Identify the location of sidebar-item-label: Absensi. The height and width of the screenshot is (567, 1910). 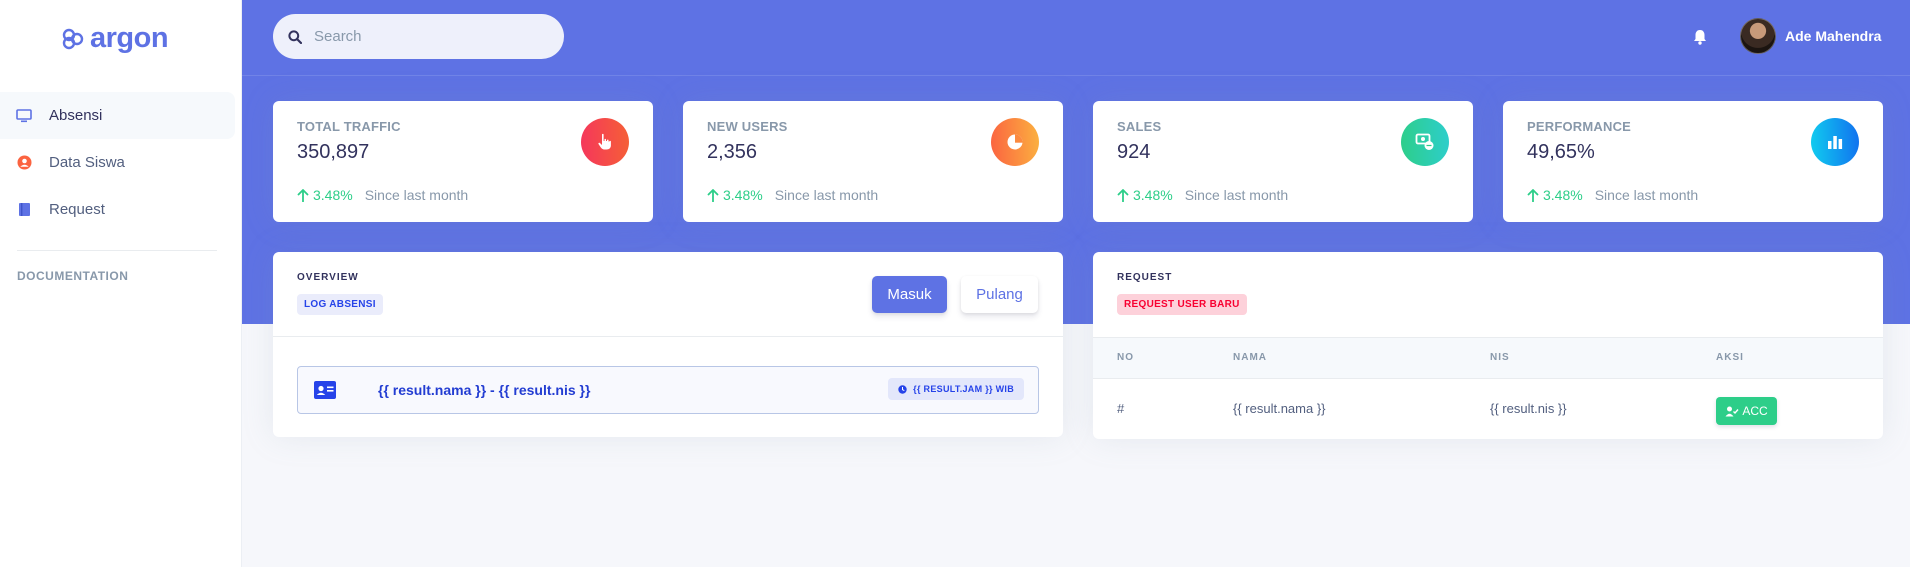
(76, 115).